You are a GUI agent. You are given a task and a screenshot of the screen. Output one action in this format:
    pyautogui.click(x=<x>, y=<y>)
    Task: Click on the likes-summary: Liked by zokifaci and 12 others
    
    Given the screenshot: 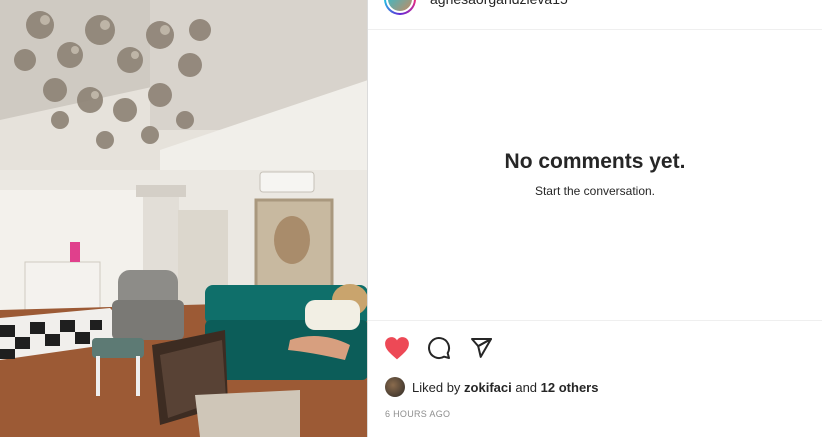 What is the action you would take?
    pyautogui.click(x=491, y=387)
    